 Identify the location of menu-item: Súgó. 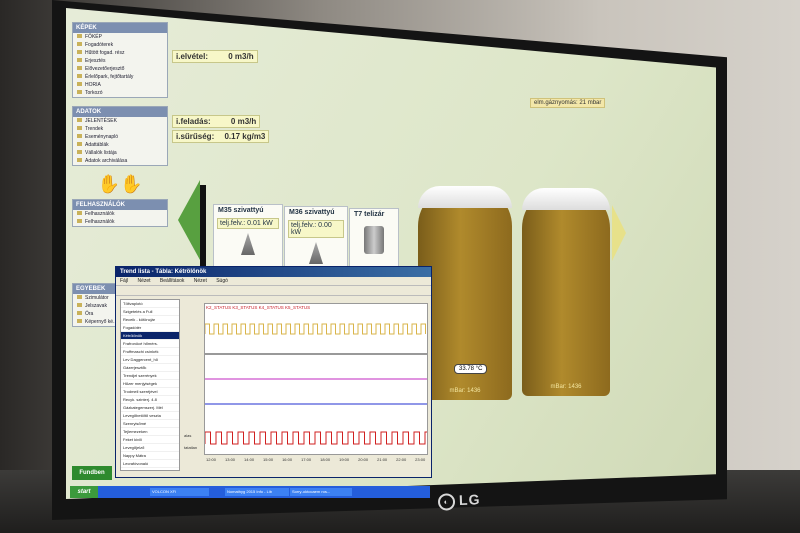
(222, 281).